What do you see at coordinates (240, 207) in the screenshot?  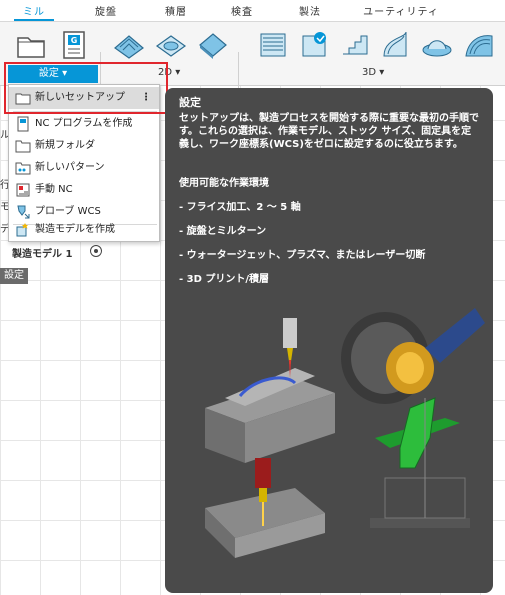 I see `tooltip-bullet: - フライス加工、2 ～ 5 軸` at bounding box center [240, 207].